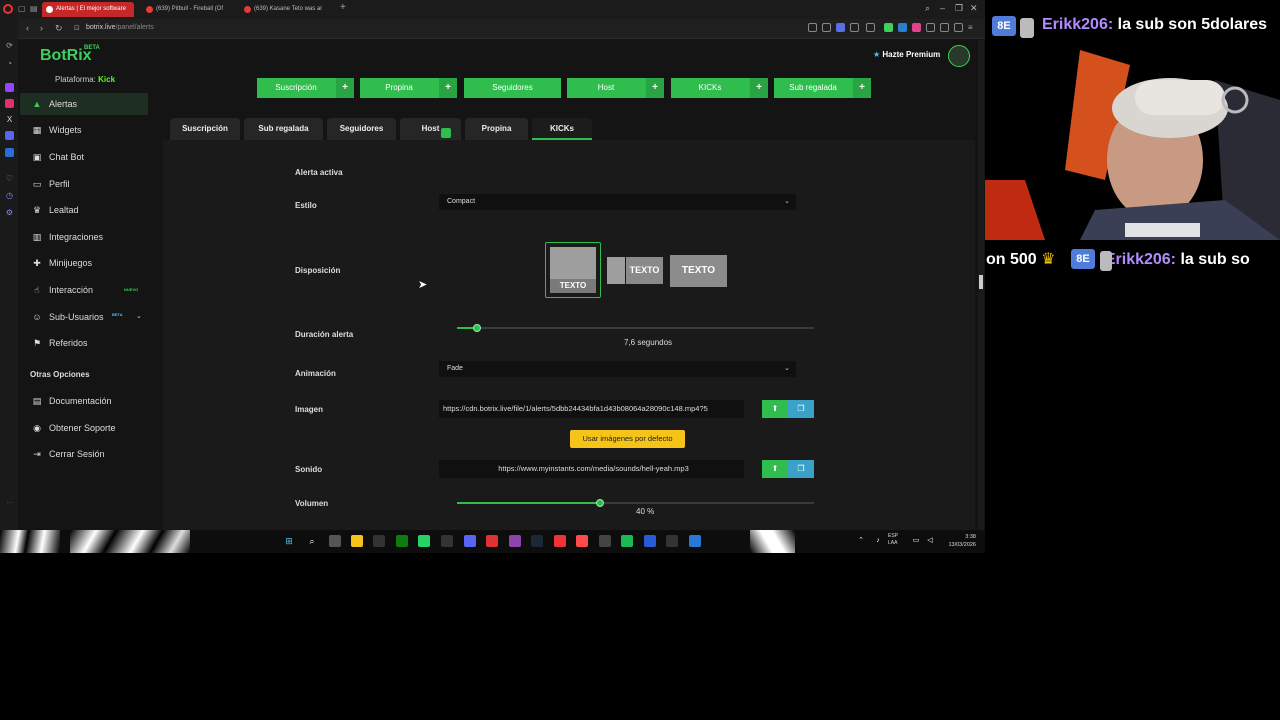 The height and width of the screenshot is (720, 1280). I want to click on tab-kasane: (639) Kasane Teto was ar, so click(286, 9).